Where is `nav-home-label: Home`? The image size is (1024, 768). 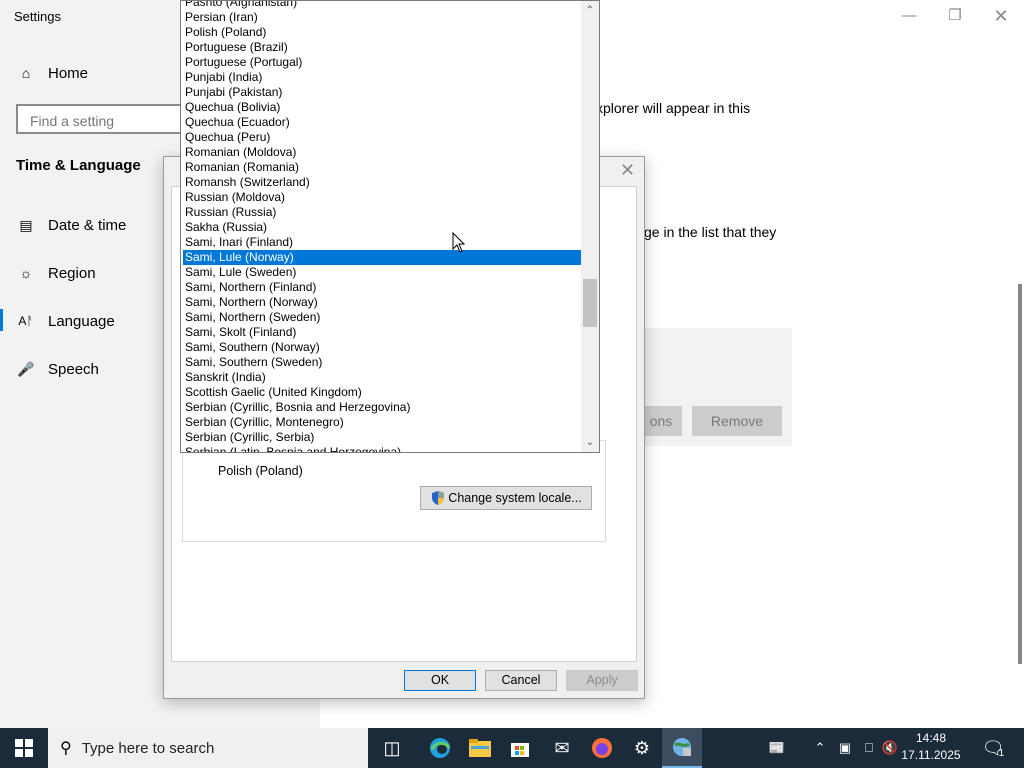
nav-home-label: Home is located at coordinates (68, 73).